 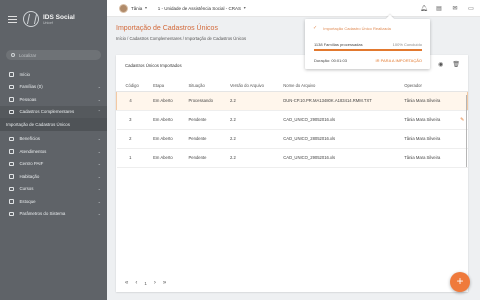 I want to click on table-scrollbar, so click(x=466, y=131).